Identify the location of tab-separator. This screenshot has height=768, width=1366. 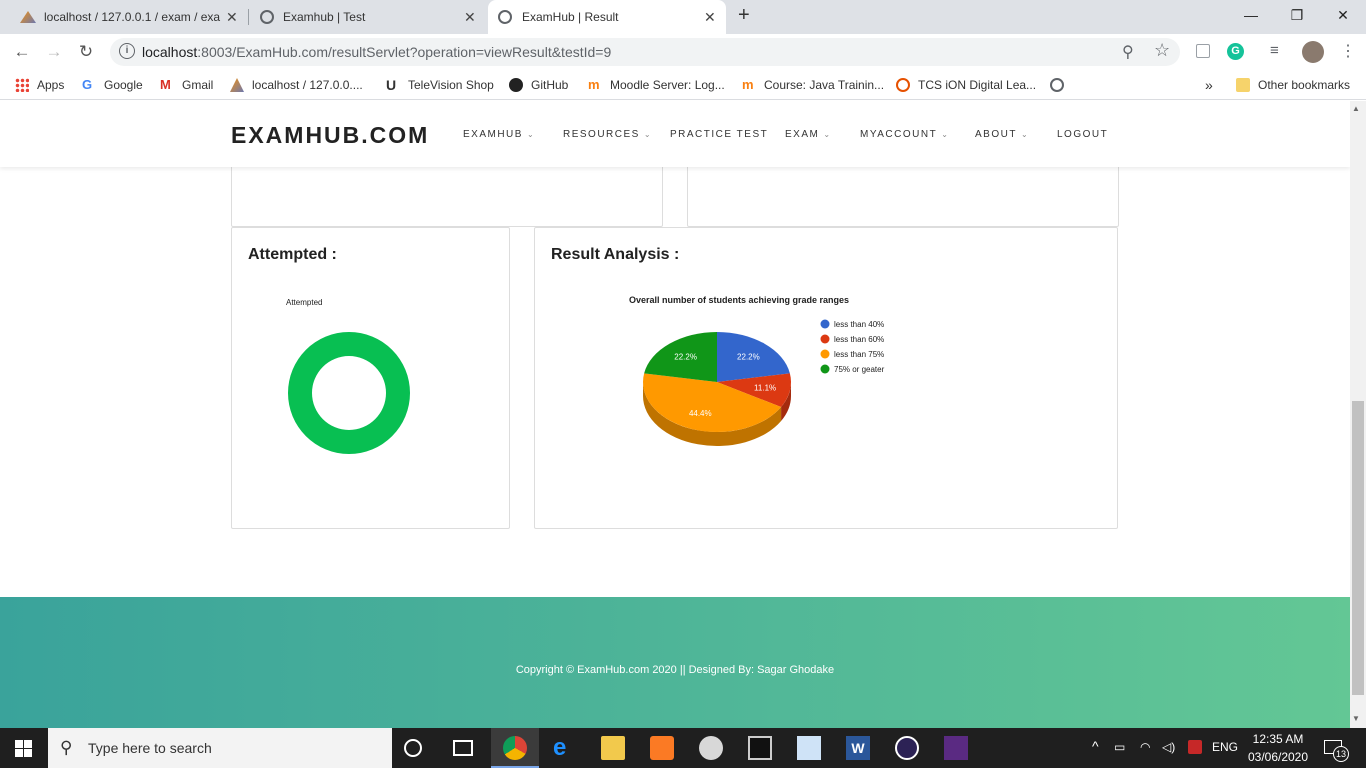
(248, 17).